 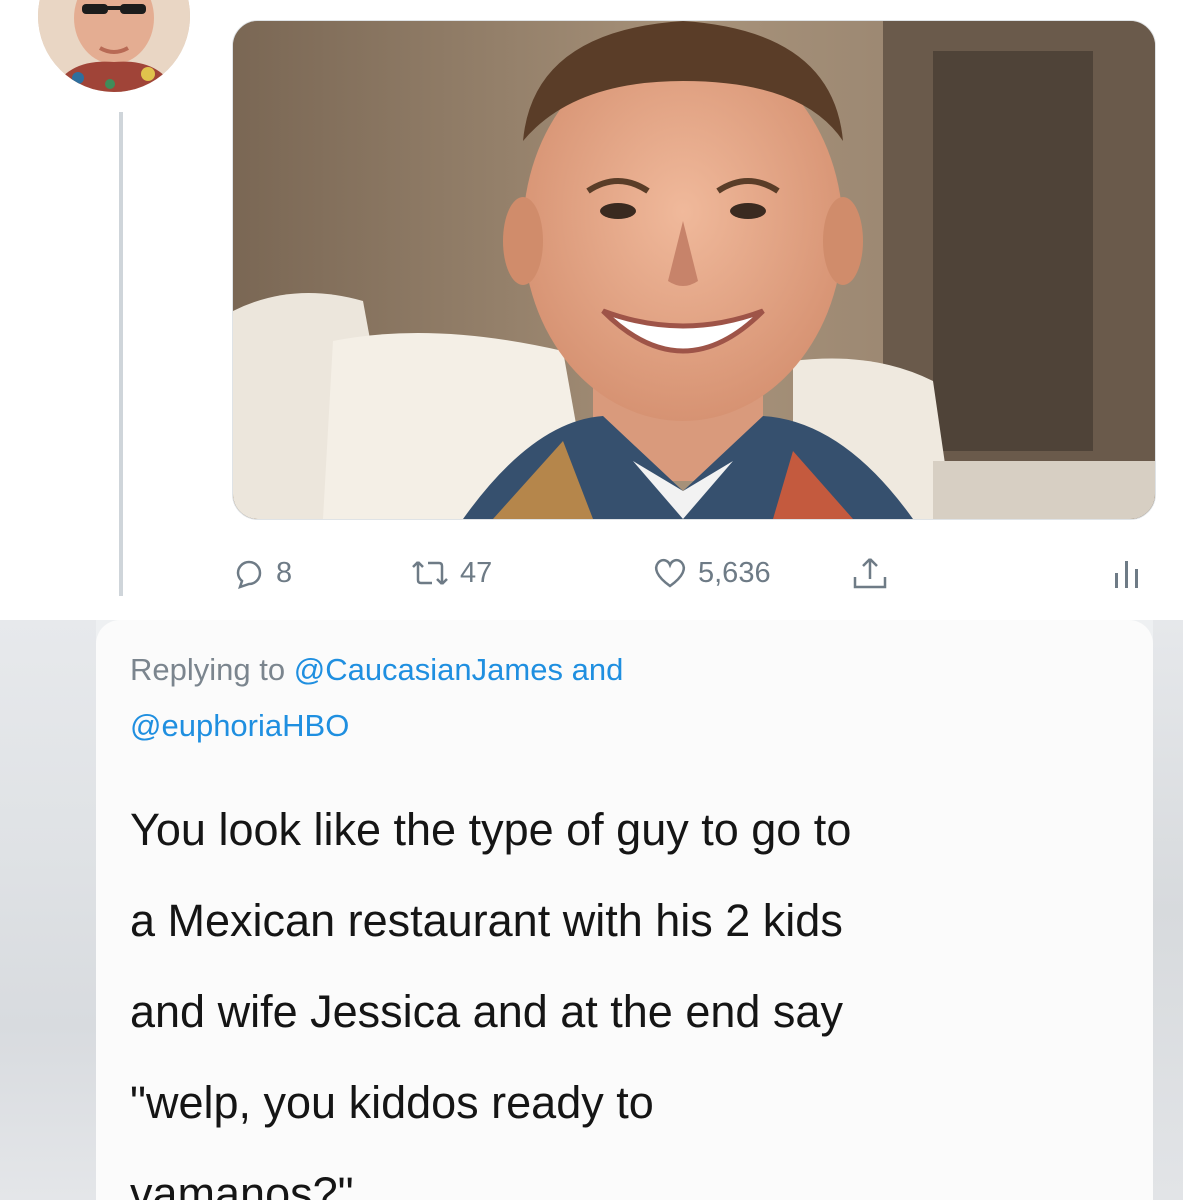 What do you see at coordinates (491, 829) in the screenshot?
I see `tweet-text-line: You look like the type of guy to go to` at bounding box center [491, 829].